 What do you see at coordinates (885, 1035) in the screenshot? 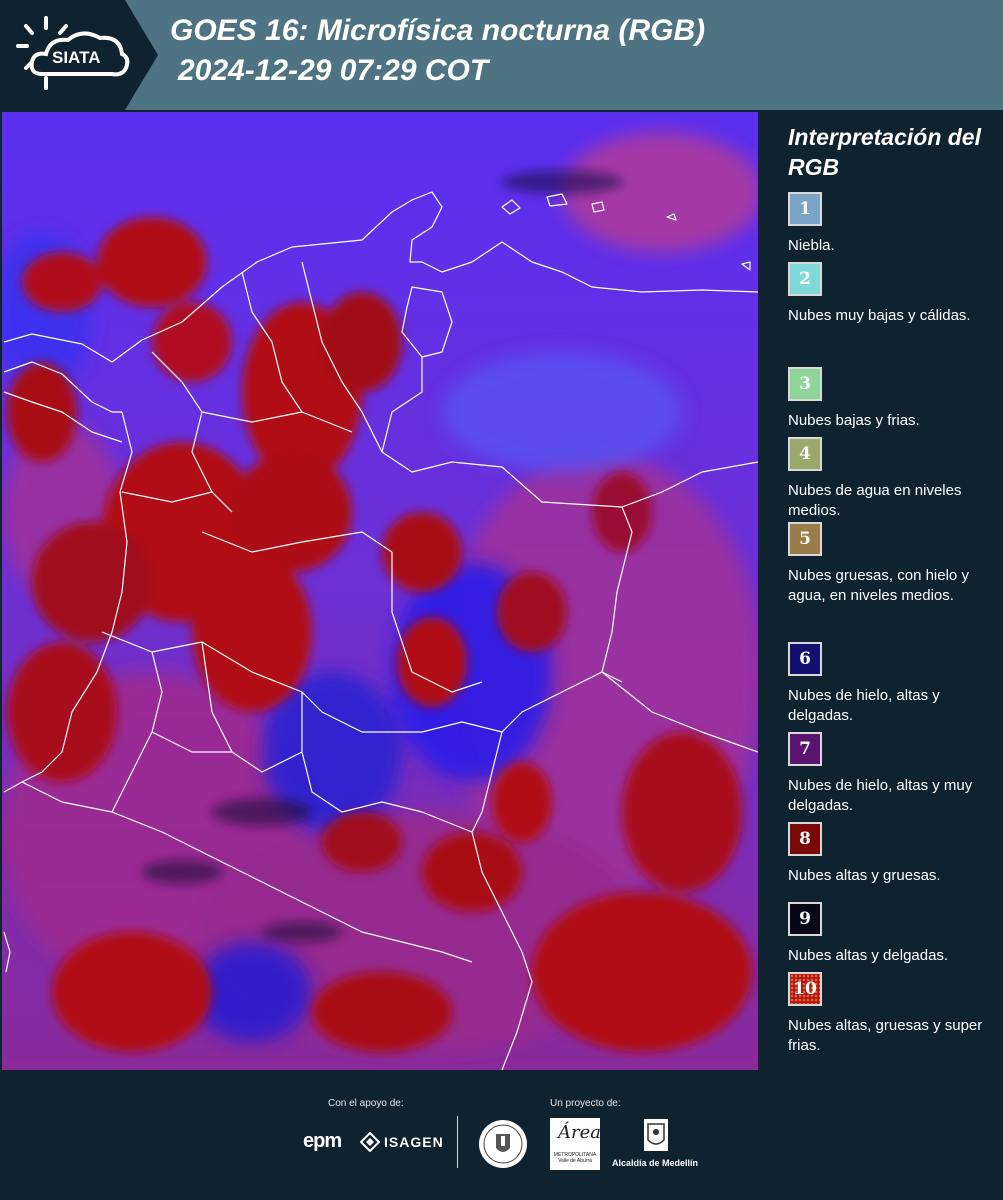
I see `legend-label: Nubes altas, gruesas y super frias.` at bounding box center [885, 1035].